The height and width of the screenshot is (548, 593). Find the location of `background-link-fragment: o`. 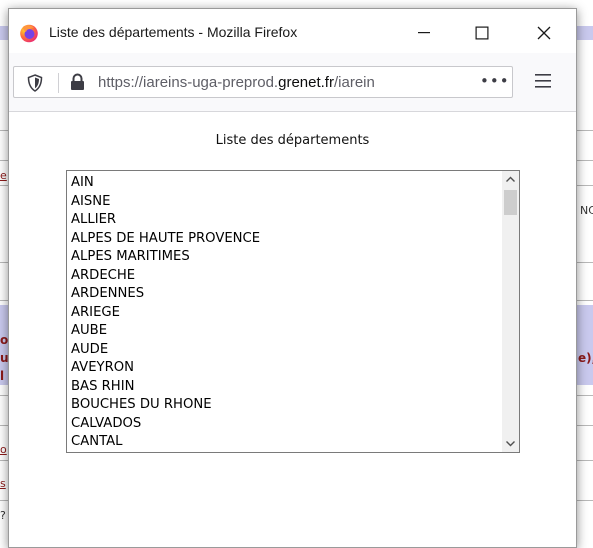

background-link-fragment: o is located at coordinates (3, 450).